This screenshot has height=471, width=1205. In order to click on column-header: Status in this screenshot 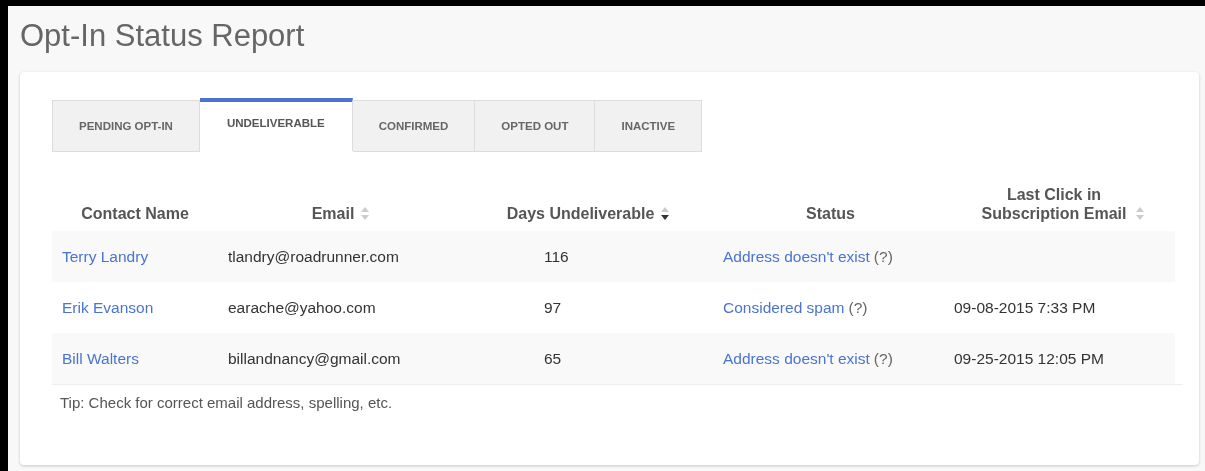, I will do `click(830, 213)`.